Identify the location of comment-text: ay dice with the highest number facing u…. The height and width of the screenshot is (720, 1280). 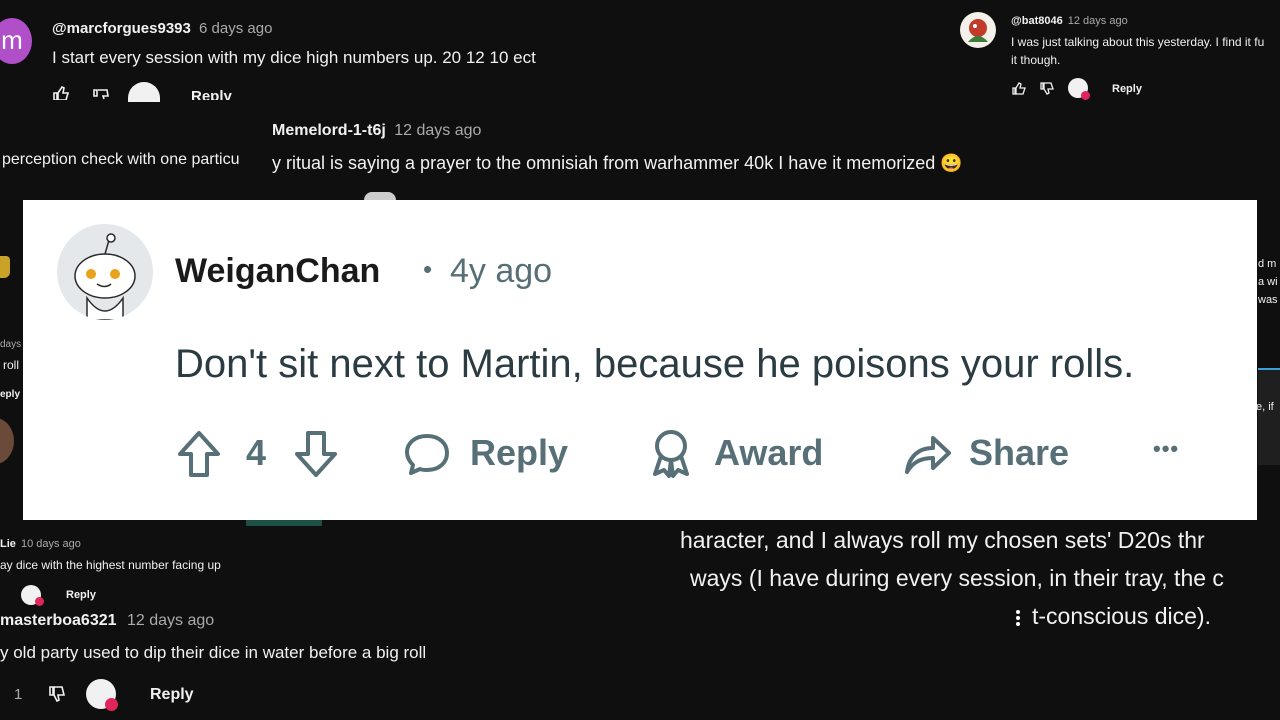
(110, 565).